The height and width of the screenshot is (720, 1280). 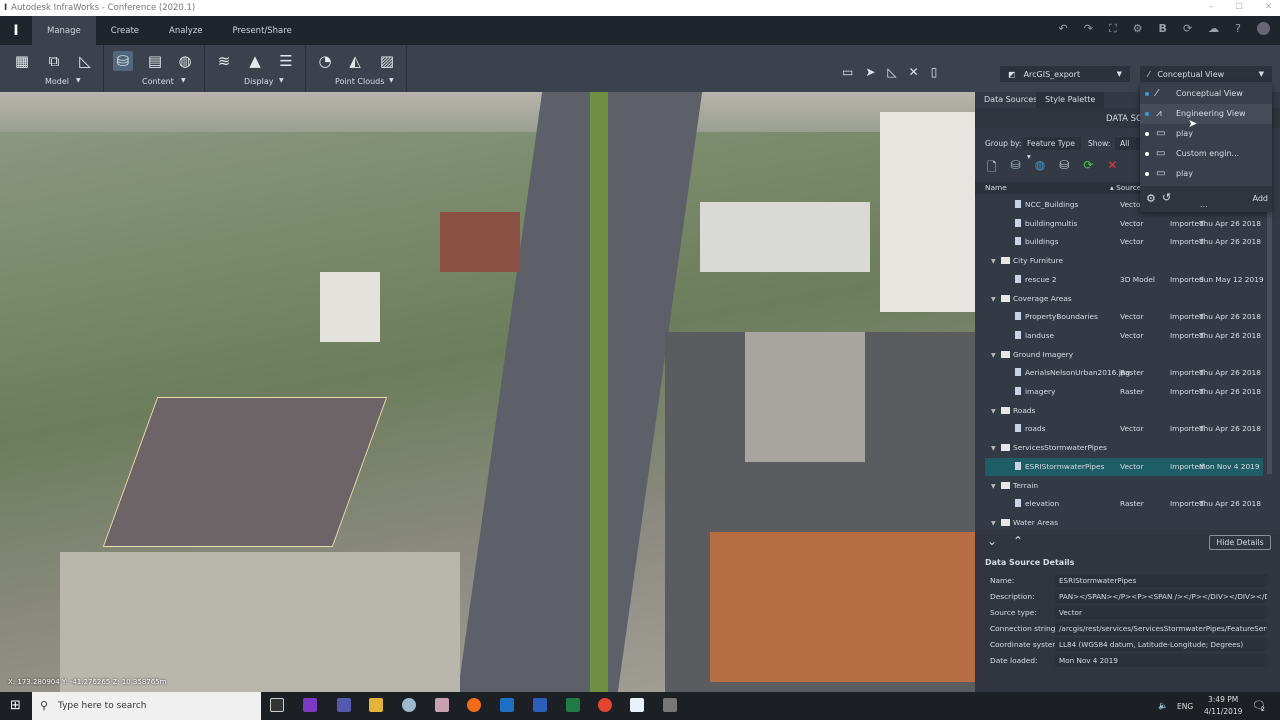 What do you see at coordinates (1070, 100) in the screenshot?
I see `tab-style-palette: Style Palette` at bounding box center [1070, 100].